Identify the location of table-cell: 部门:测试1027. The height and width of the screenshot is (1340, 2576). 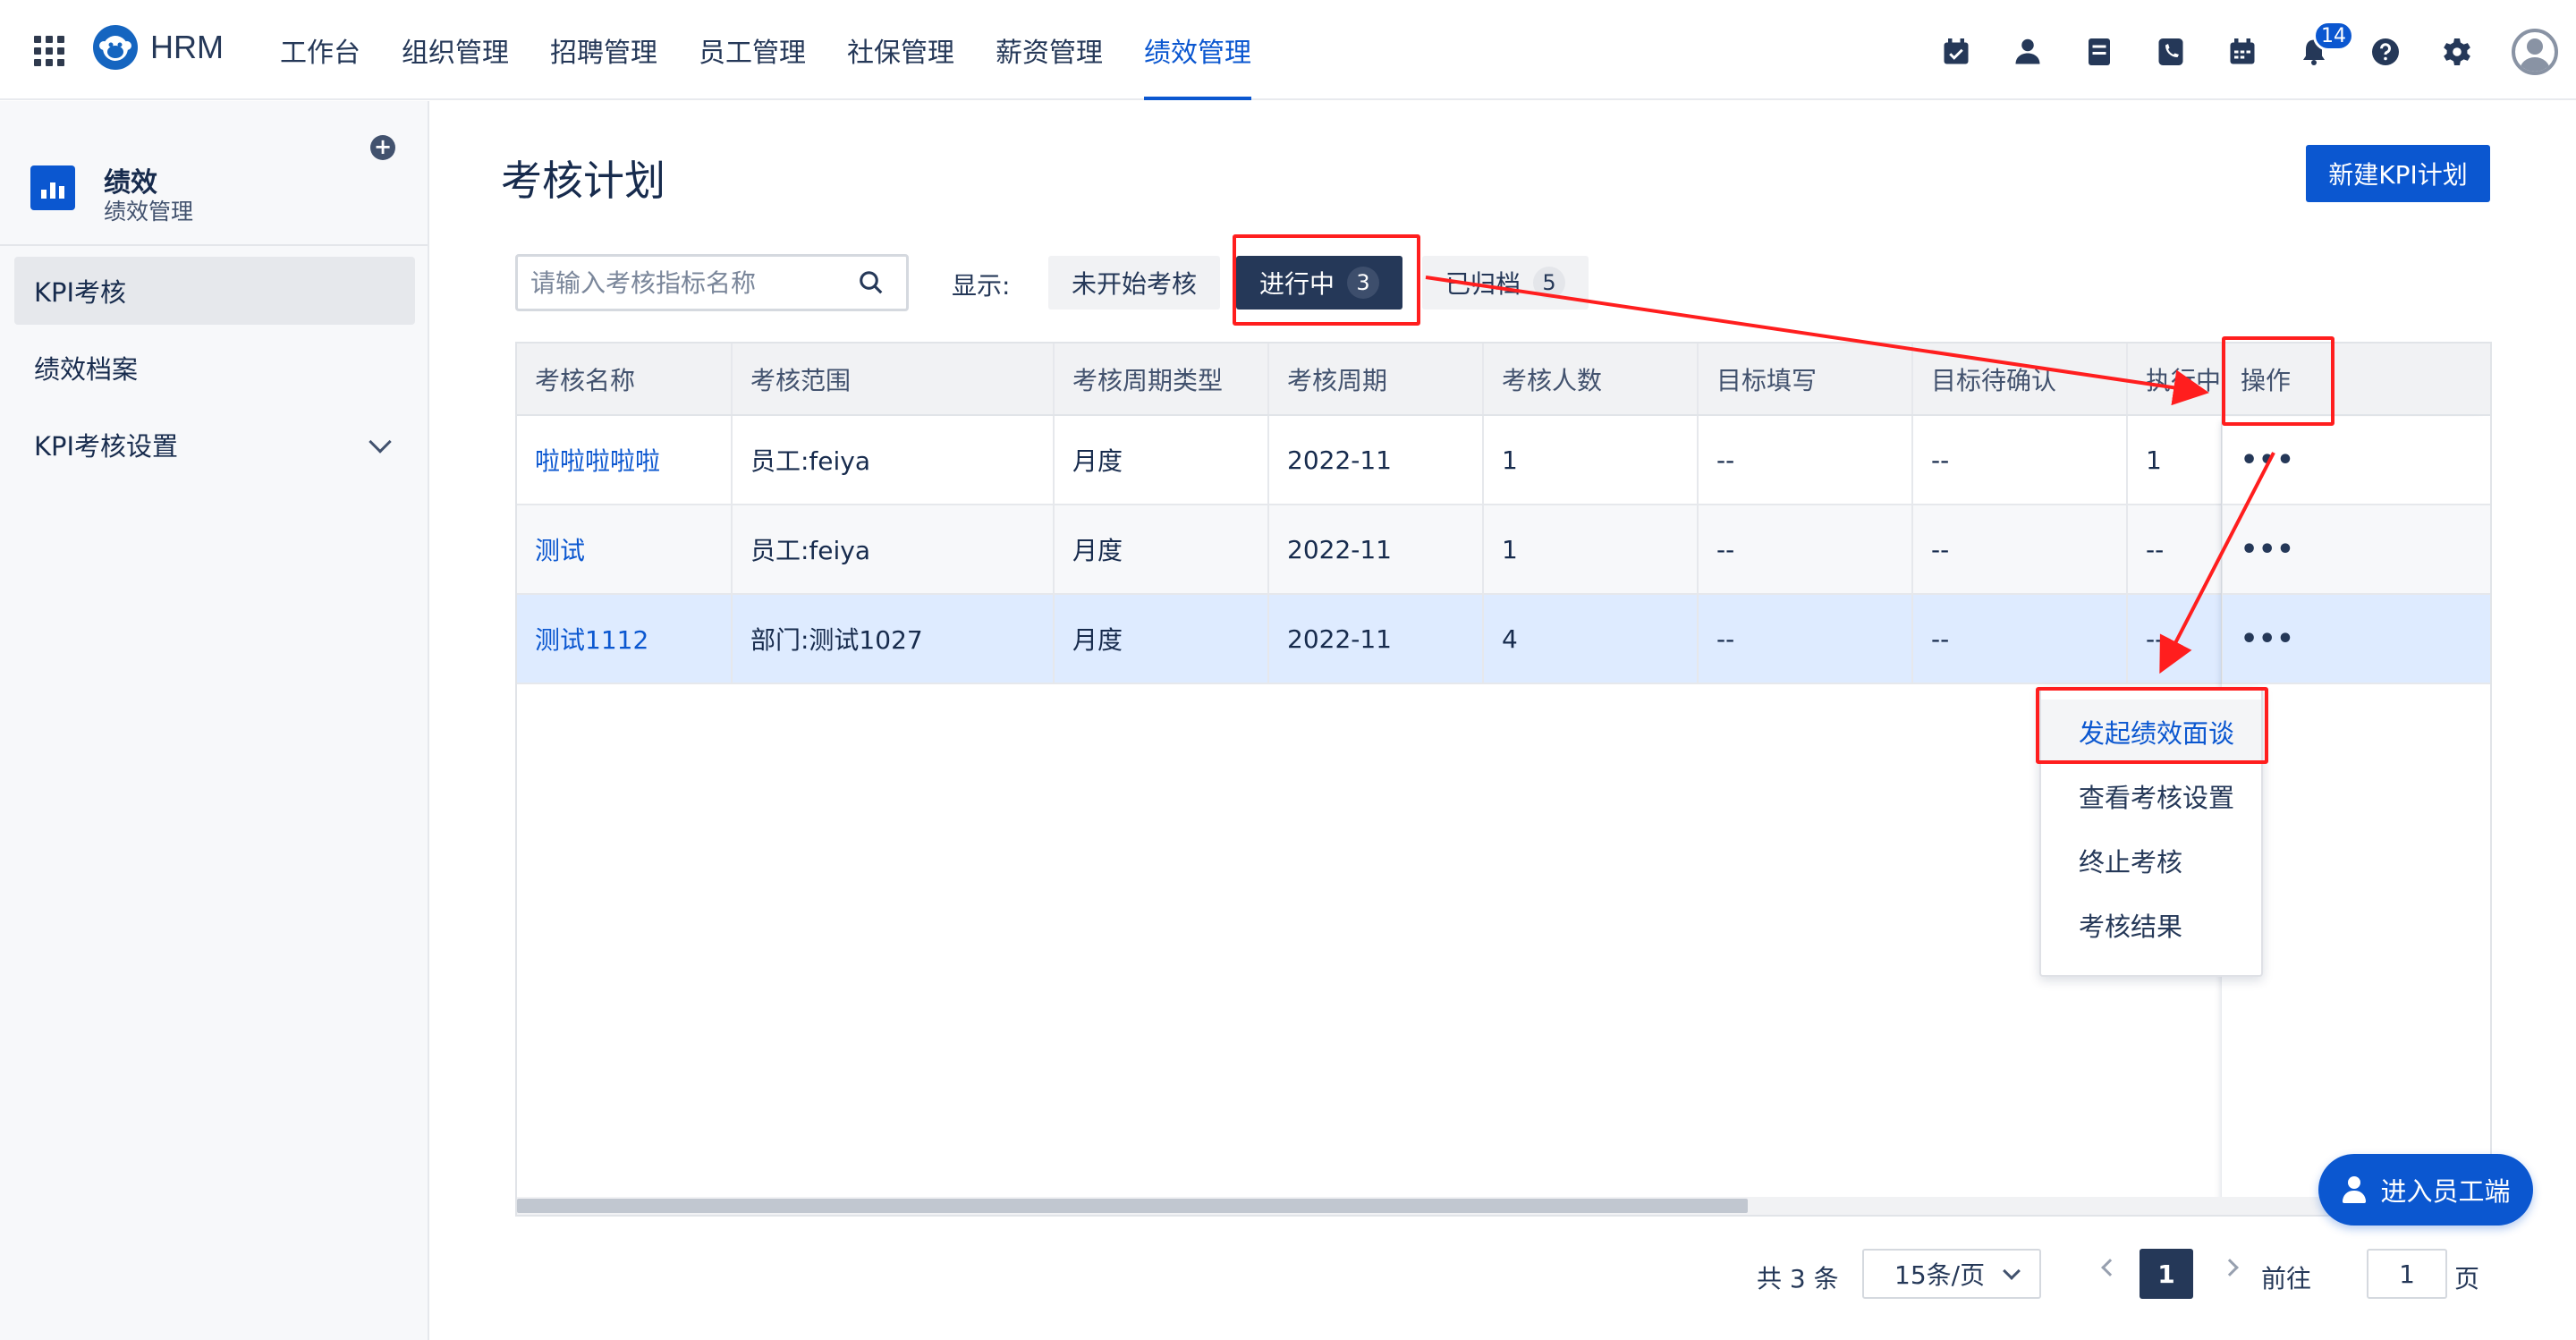
(893, 639).